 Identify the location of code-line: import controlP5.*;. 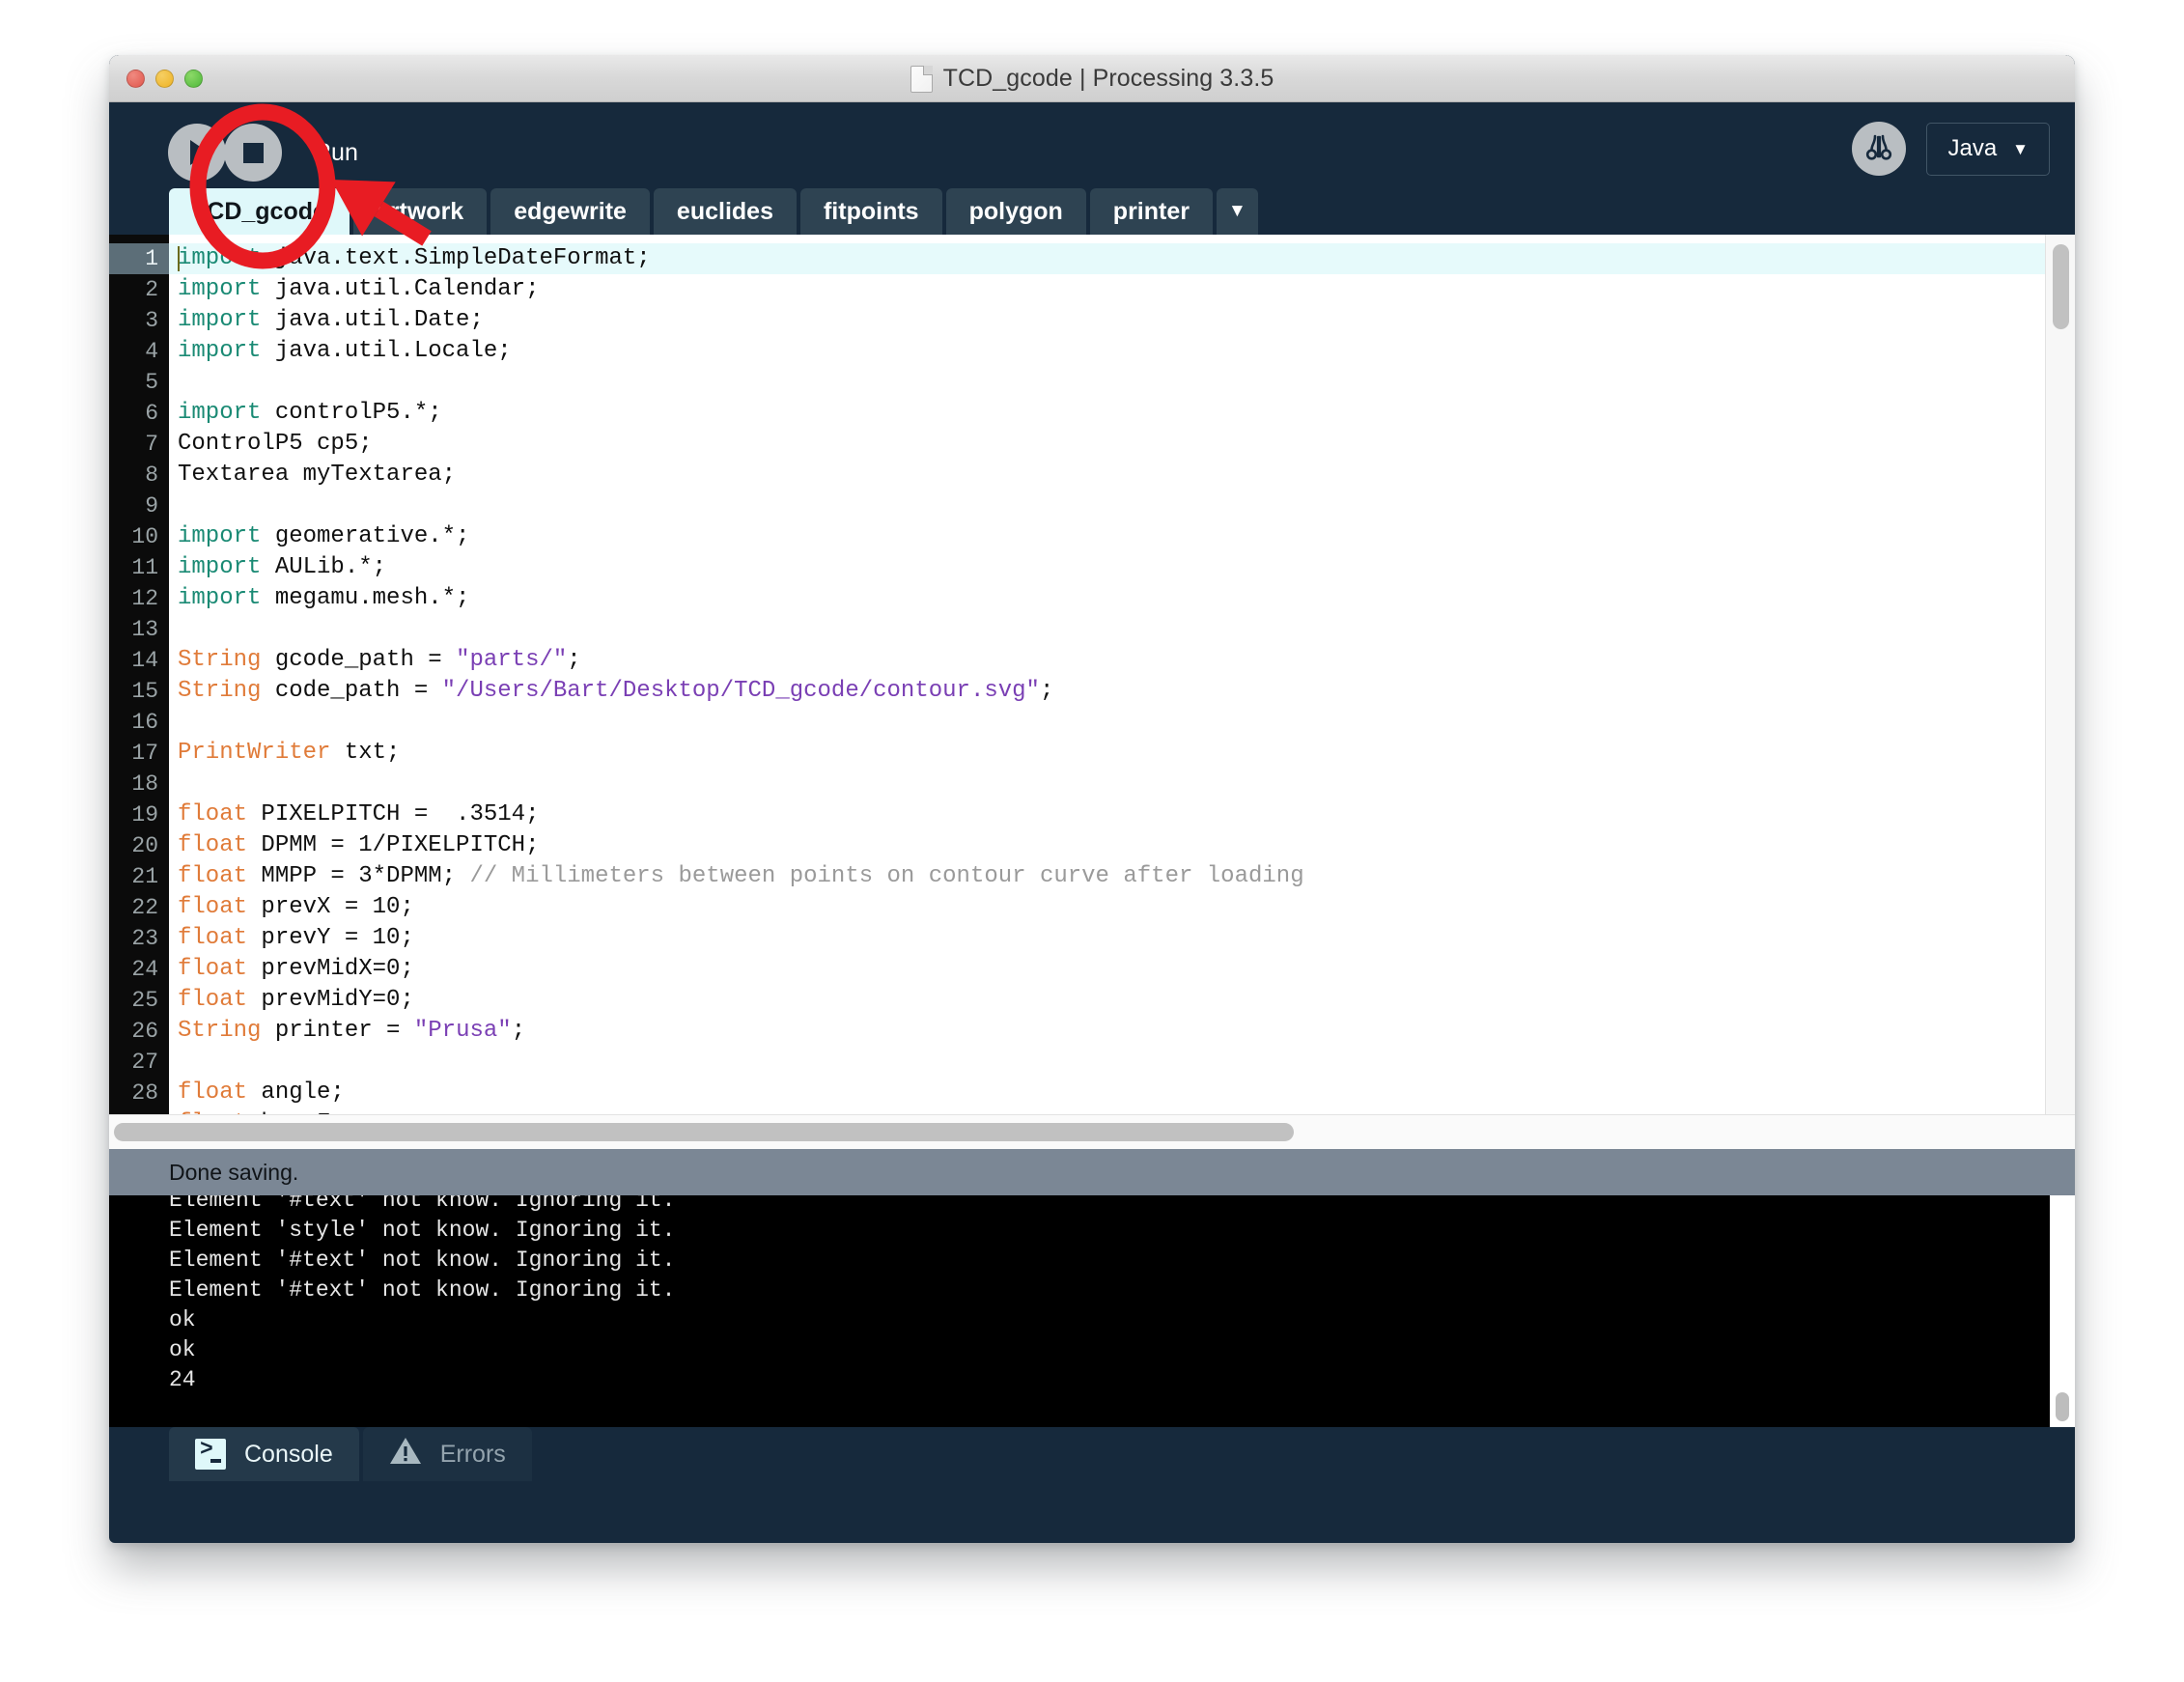
(1122, 414).